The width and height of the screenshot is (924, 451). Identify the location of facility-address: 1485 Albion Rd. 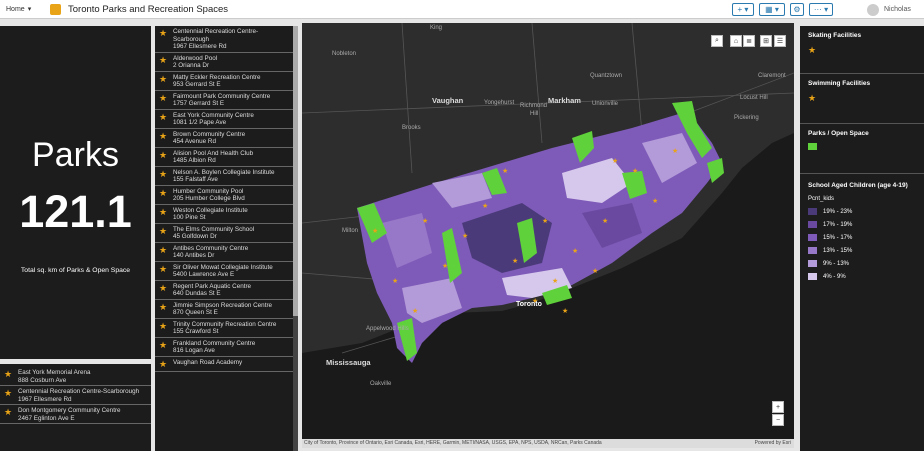
(194, 160).